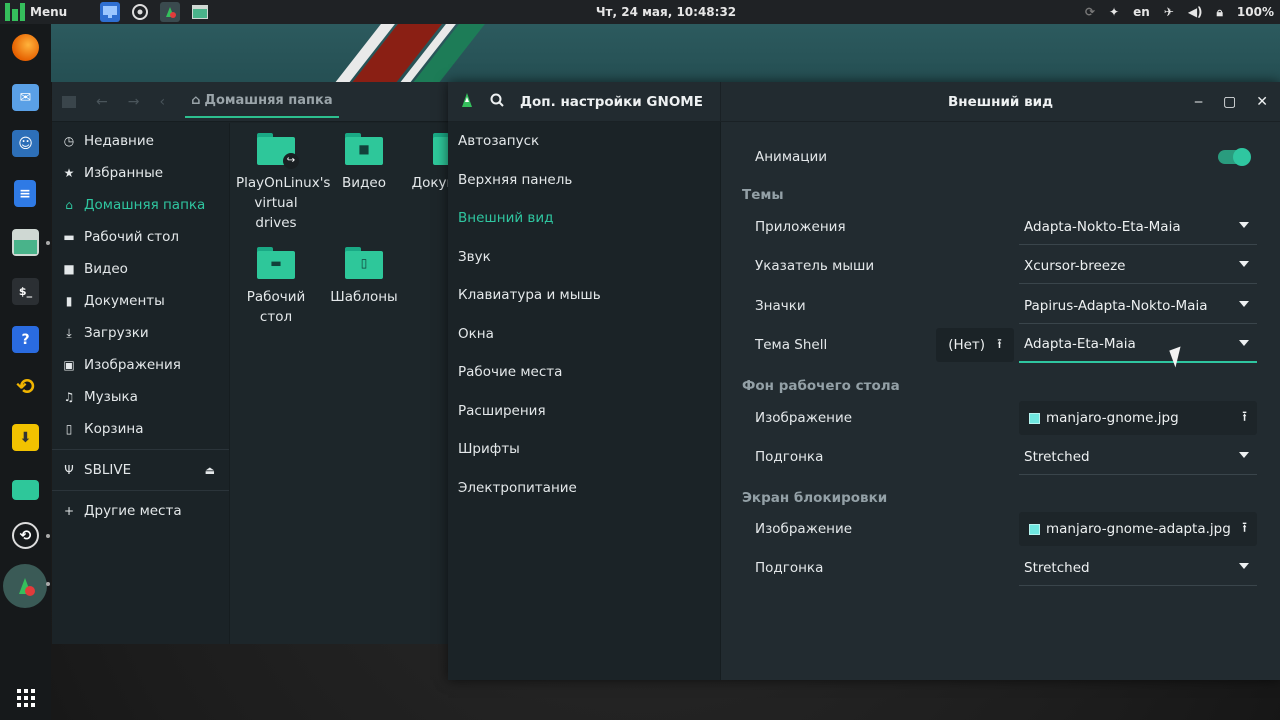 This screenshot has width=1280, height=720. Describe the element at coordinates (815, 266) in the screenshot. I see `cursor-theme-label: Указатель мыши` at that location.